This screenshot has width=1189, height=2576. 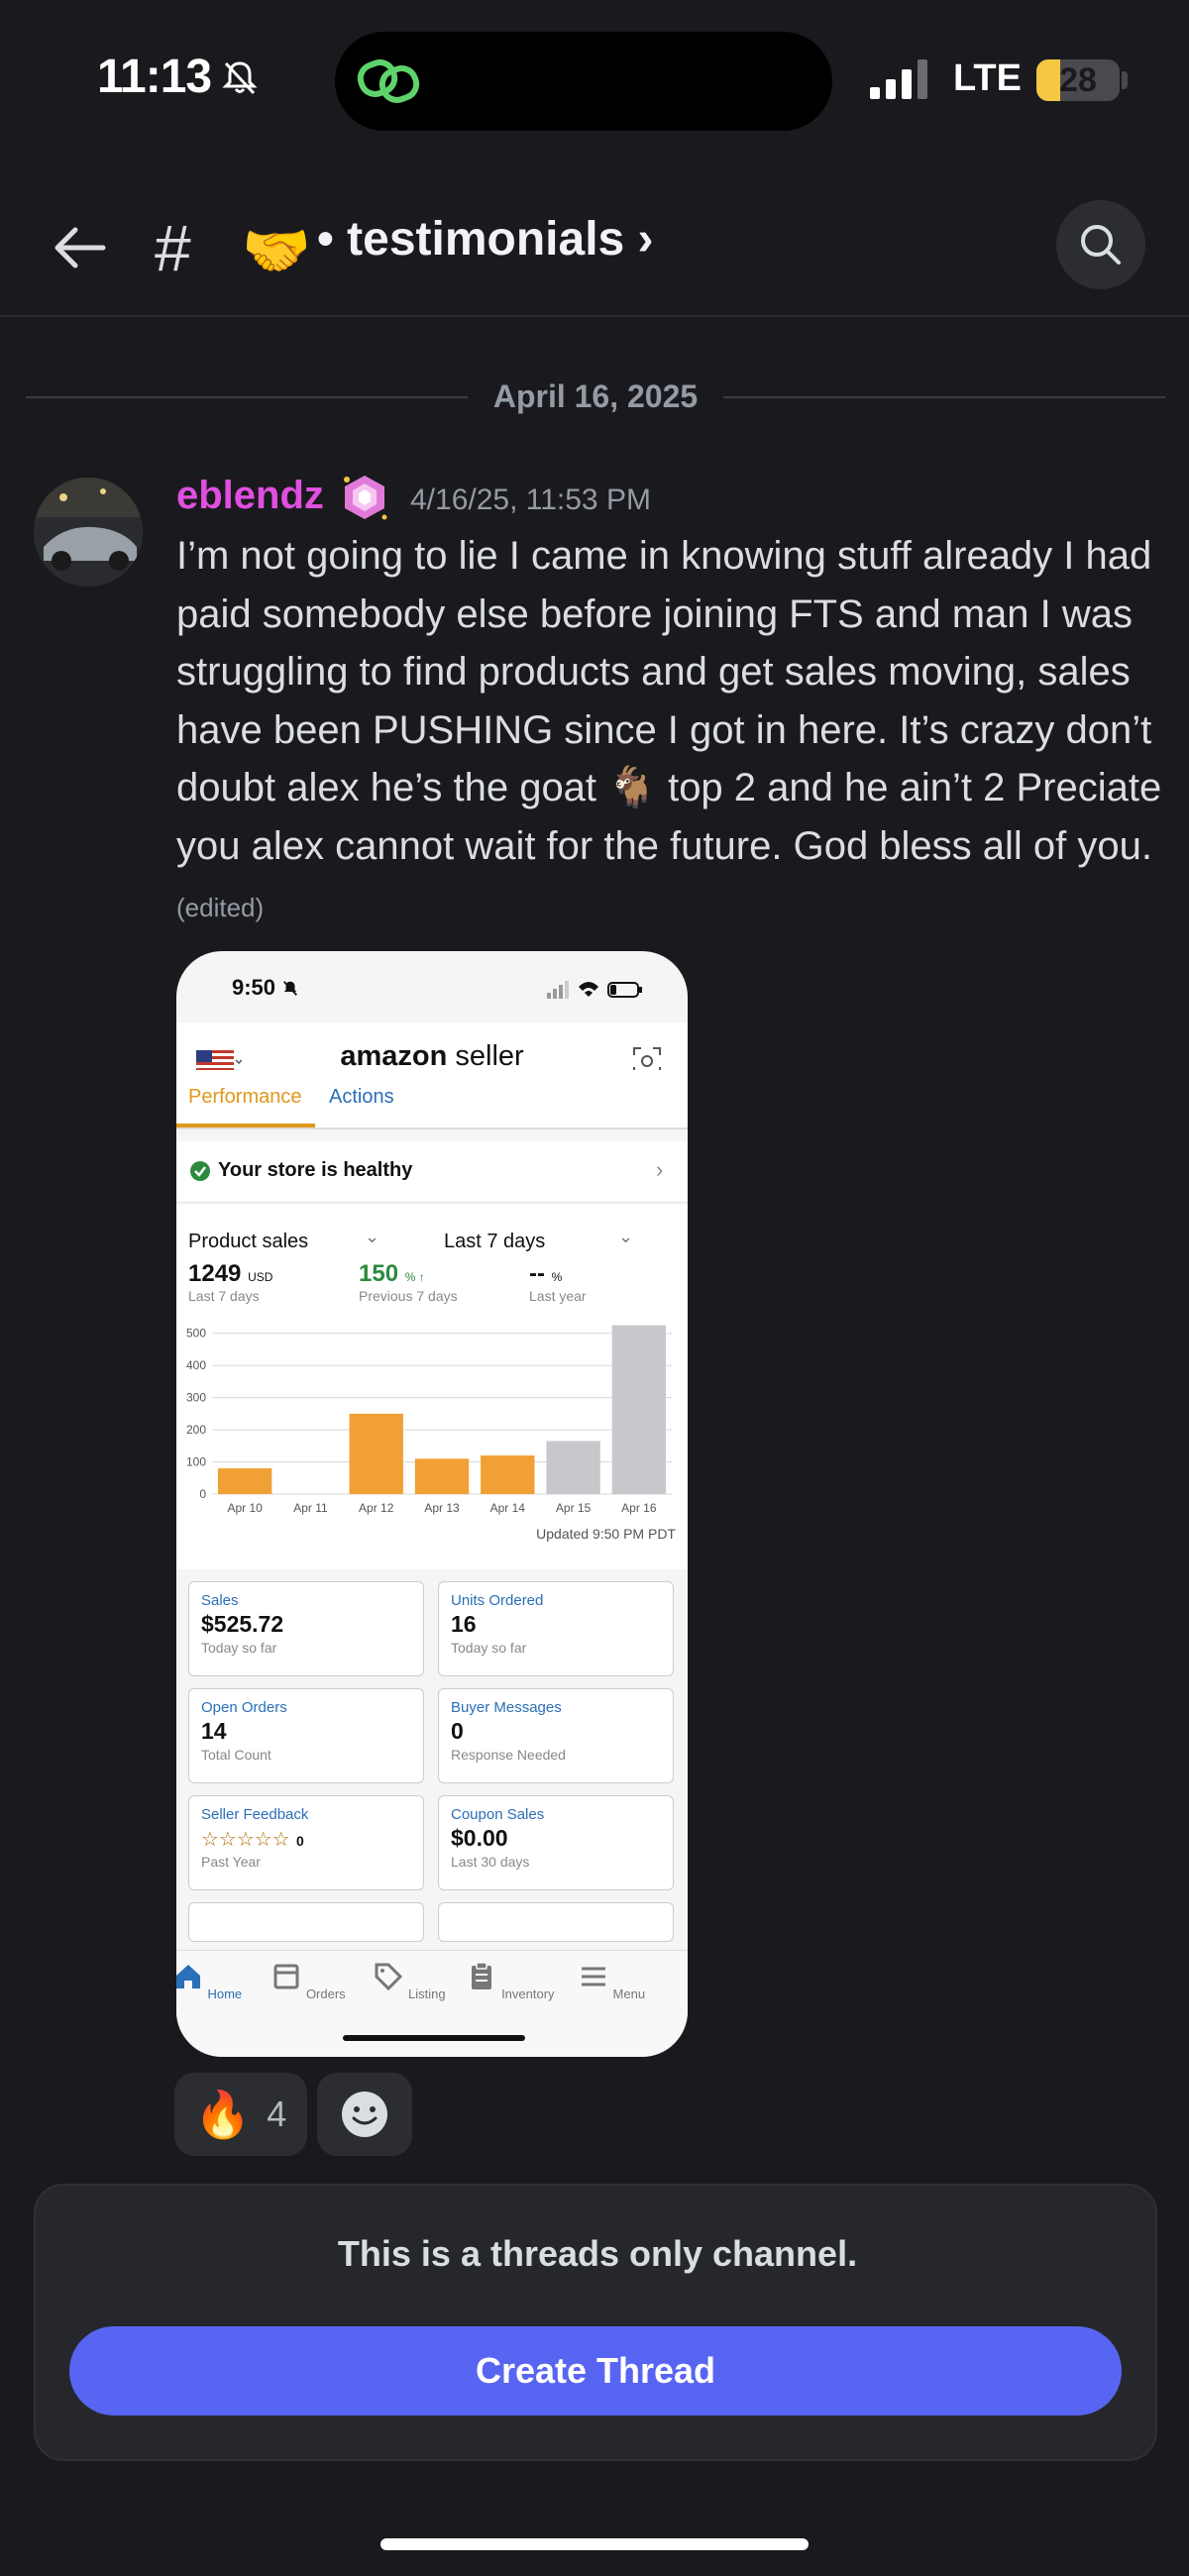 I want to click on x-tick-label: Apr 16, so click(x=639, y=1508).